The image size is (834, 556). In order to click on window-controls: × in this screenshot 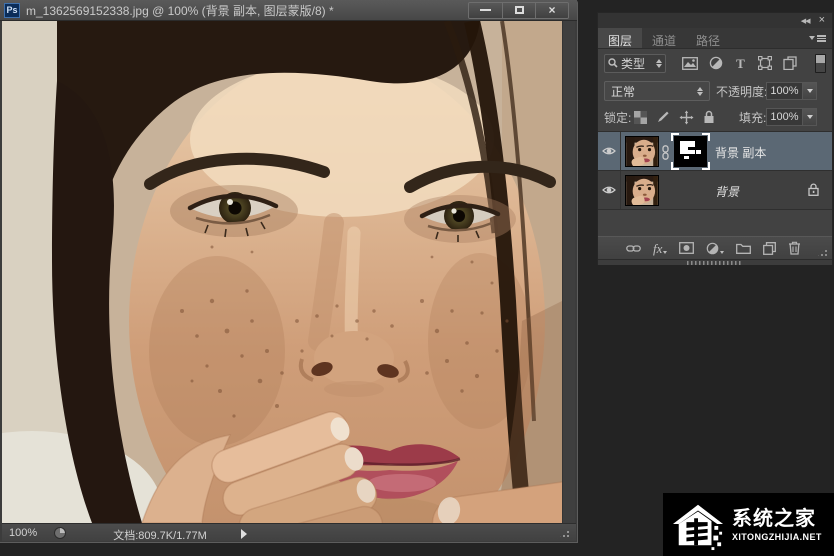, I will do `click(518, 10)`.